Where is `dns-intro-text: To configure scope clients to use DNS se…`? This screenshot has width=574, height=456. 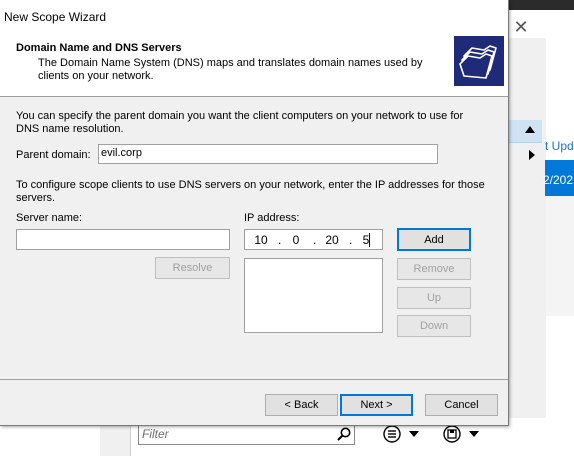 dns-intro-text: To configure scope clients to use DNS se… is located at coordinates (250, 191).